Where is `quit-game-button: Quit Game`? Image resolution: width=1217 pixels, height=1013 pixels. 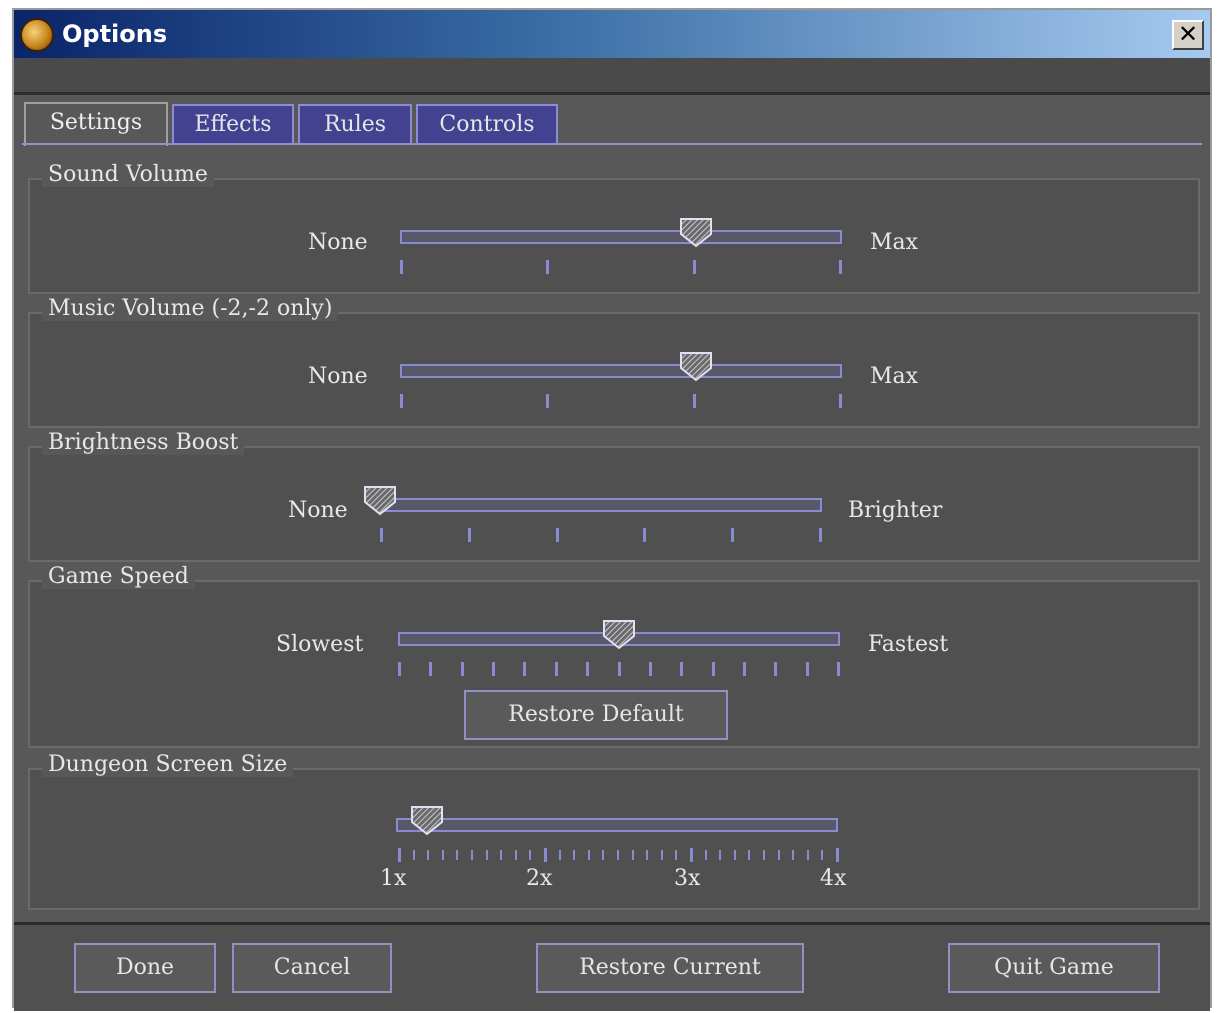 quit-game-button: Quit Game is located at coordinates (1054, 968).